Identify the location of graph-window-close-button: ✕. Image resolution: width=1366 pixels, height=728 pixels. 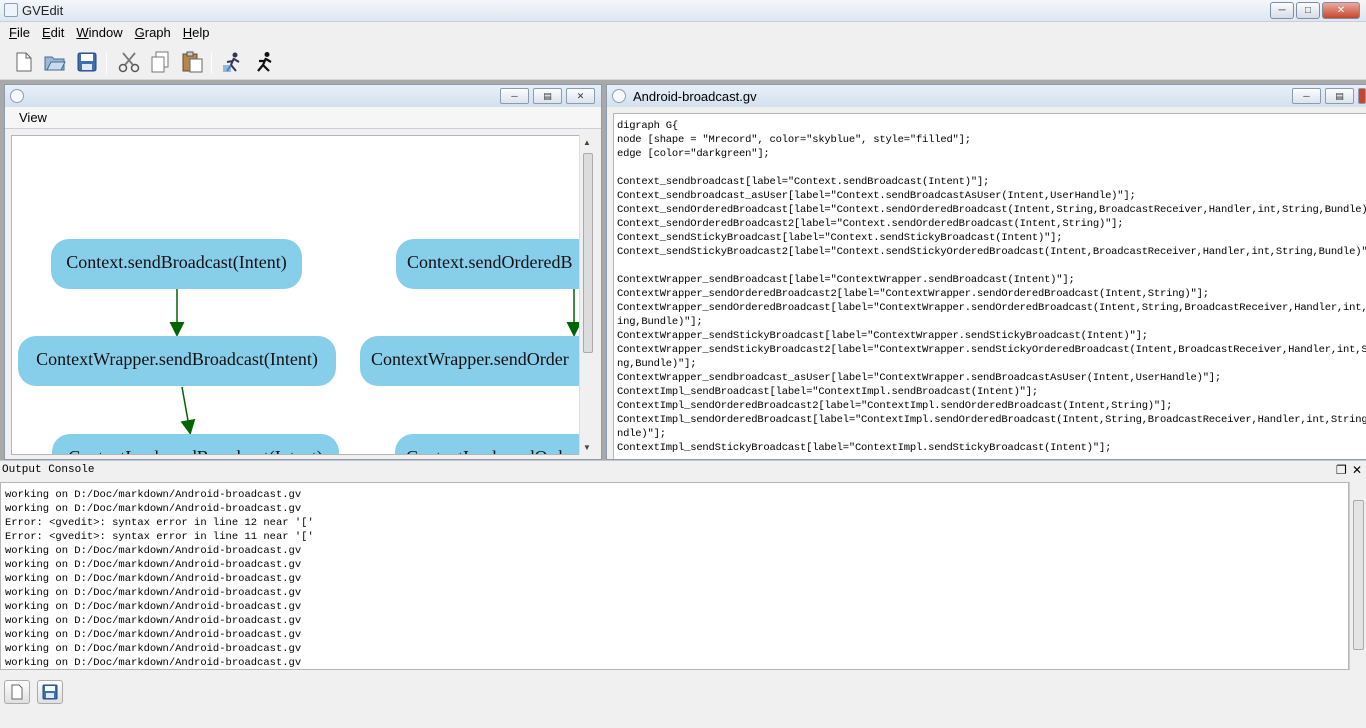
(580, 96).